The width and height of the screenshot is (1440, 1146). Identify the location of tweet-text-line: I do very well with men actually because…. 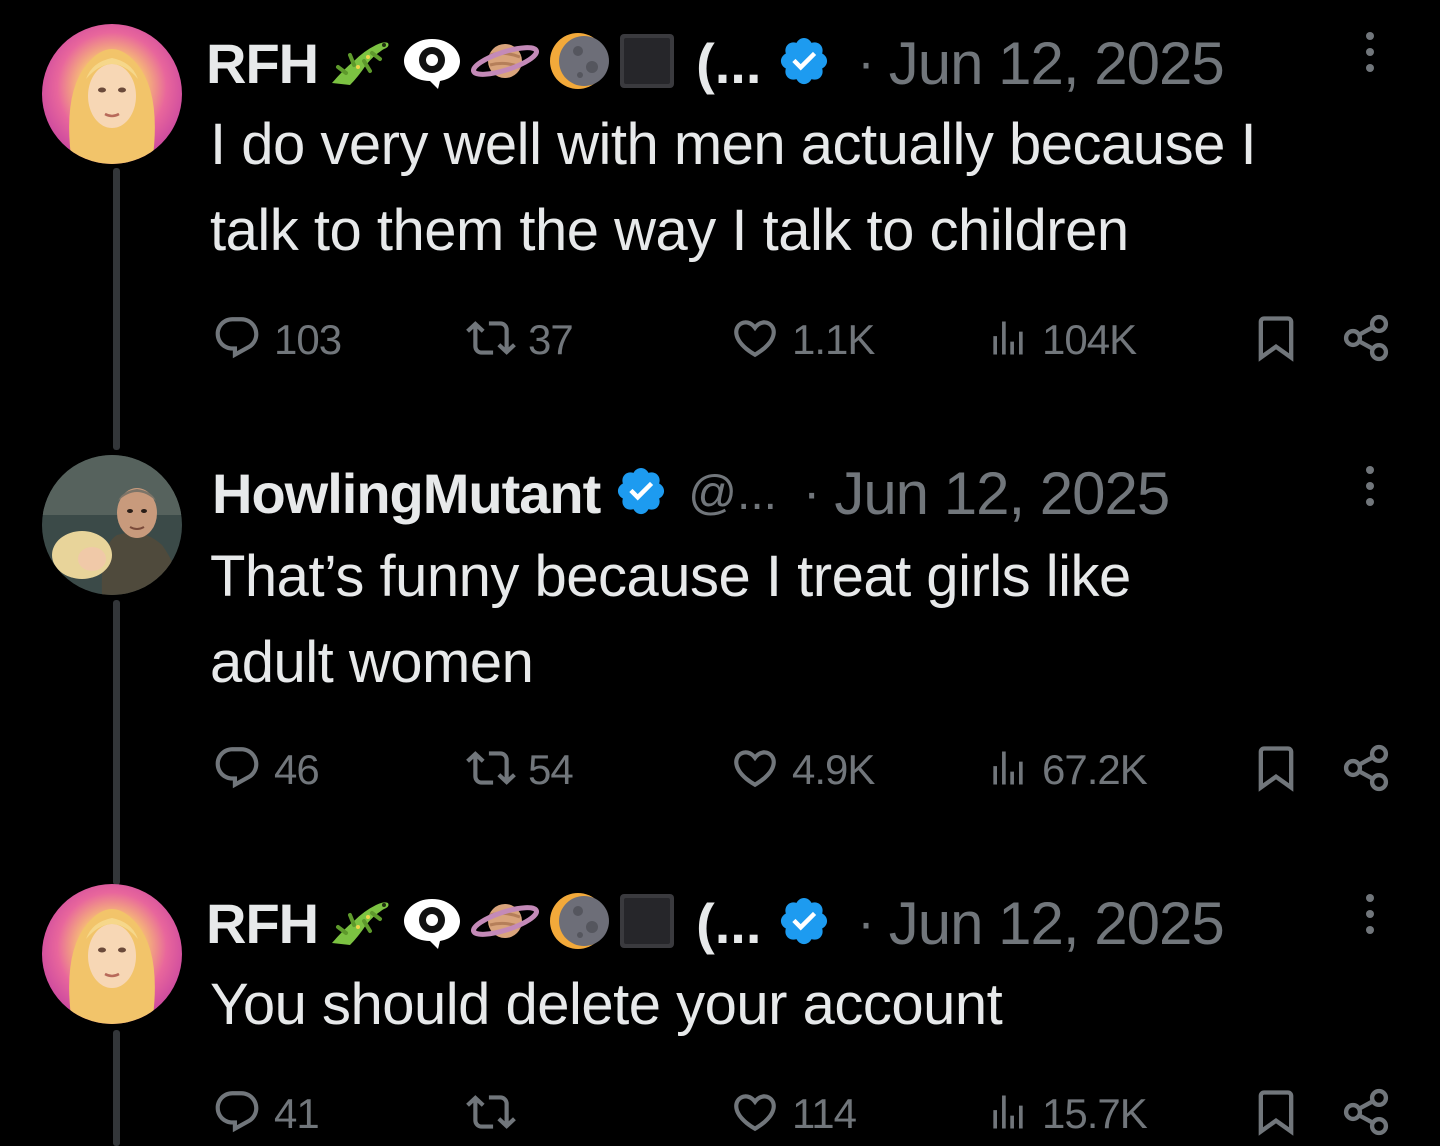
(733, 144).